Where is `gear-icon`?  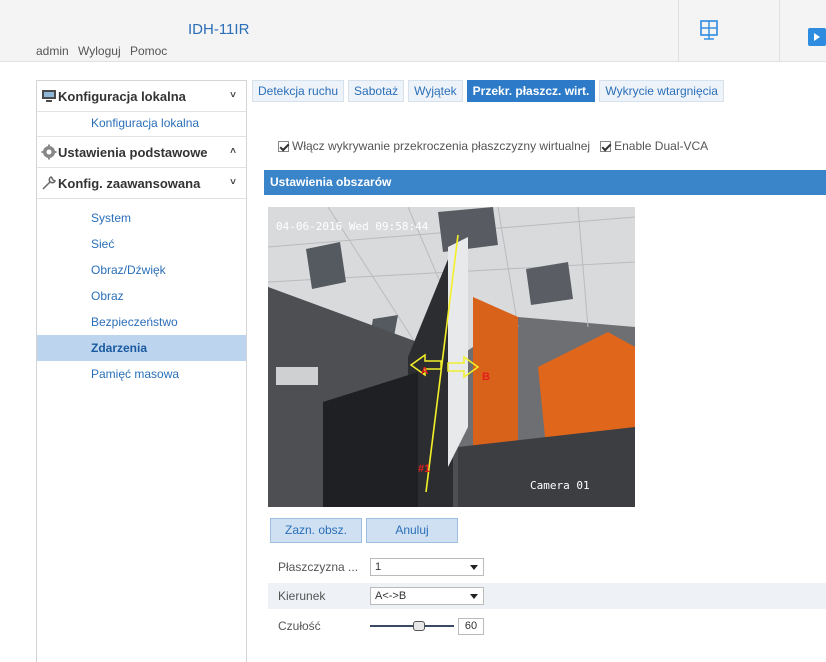
gear-icon is located at coordinates (49, 152).